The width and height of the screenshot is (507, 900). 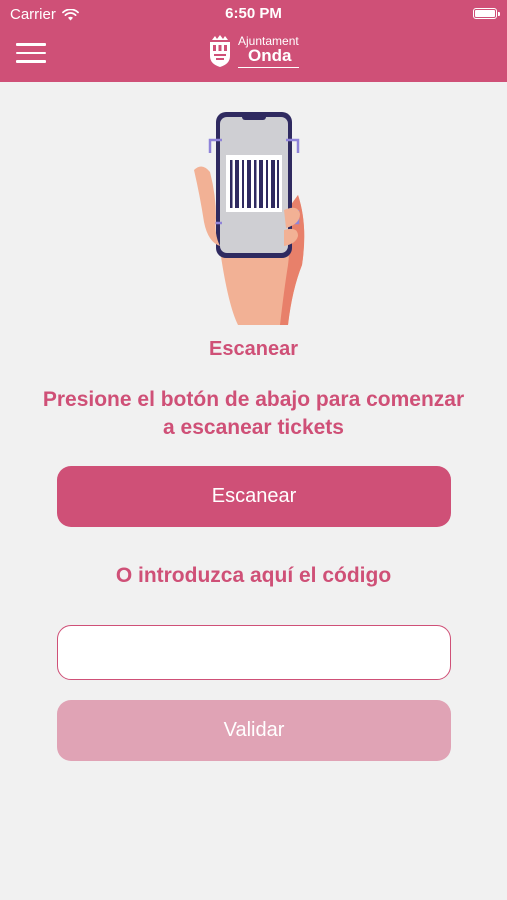 What do you see at coordinates (220, 51) in the screenshot?
I see `crest-icon` at bounding box center [220, 51].